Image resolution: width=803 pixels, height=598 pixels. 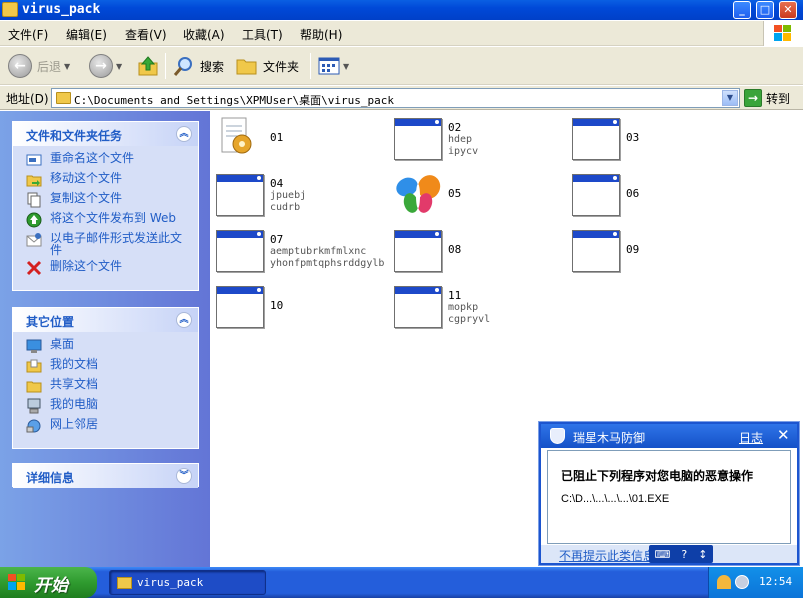 What do you see at coordinates (702, 554) in the screenshot?
I see `scroll-icon: ↕` at bounding box center [702, 554].